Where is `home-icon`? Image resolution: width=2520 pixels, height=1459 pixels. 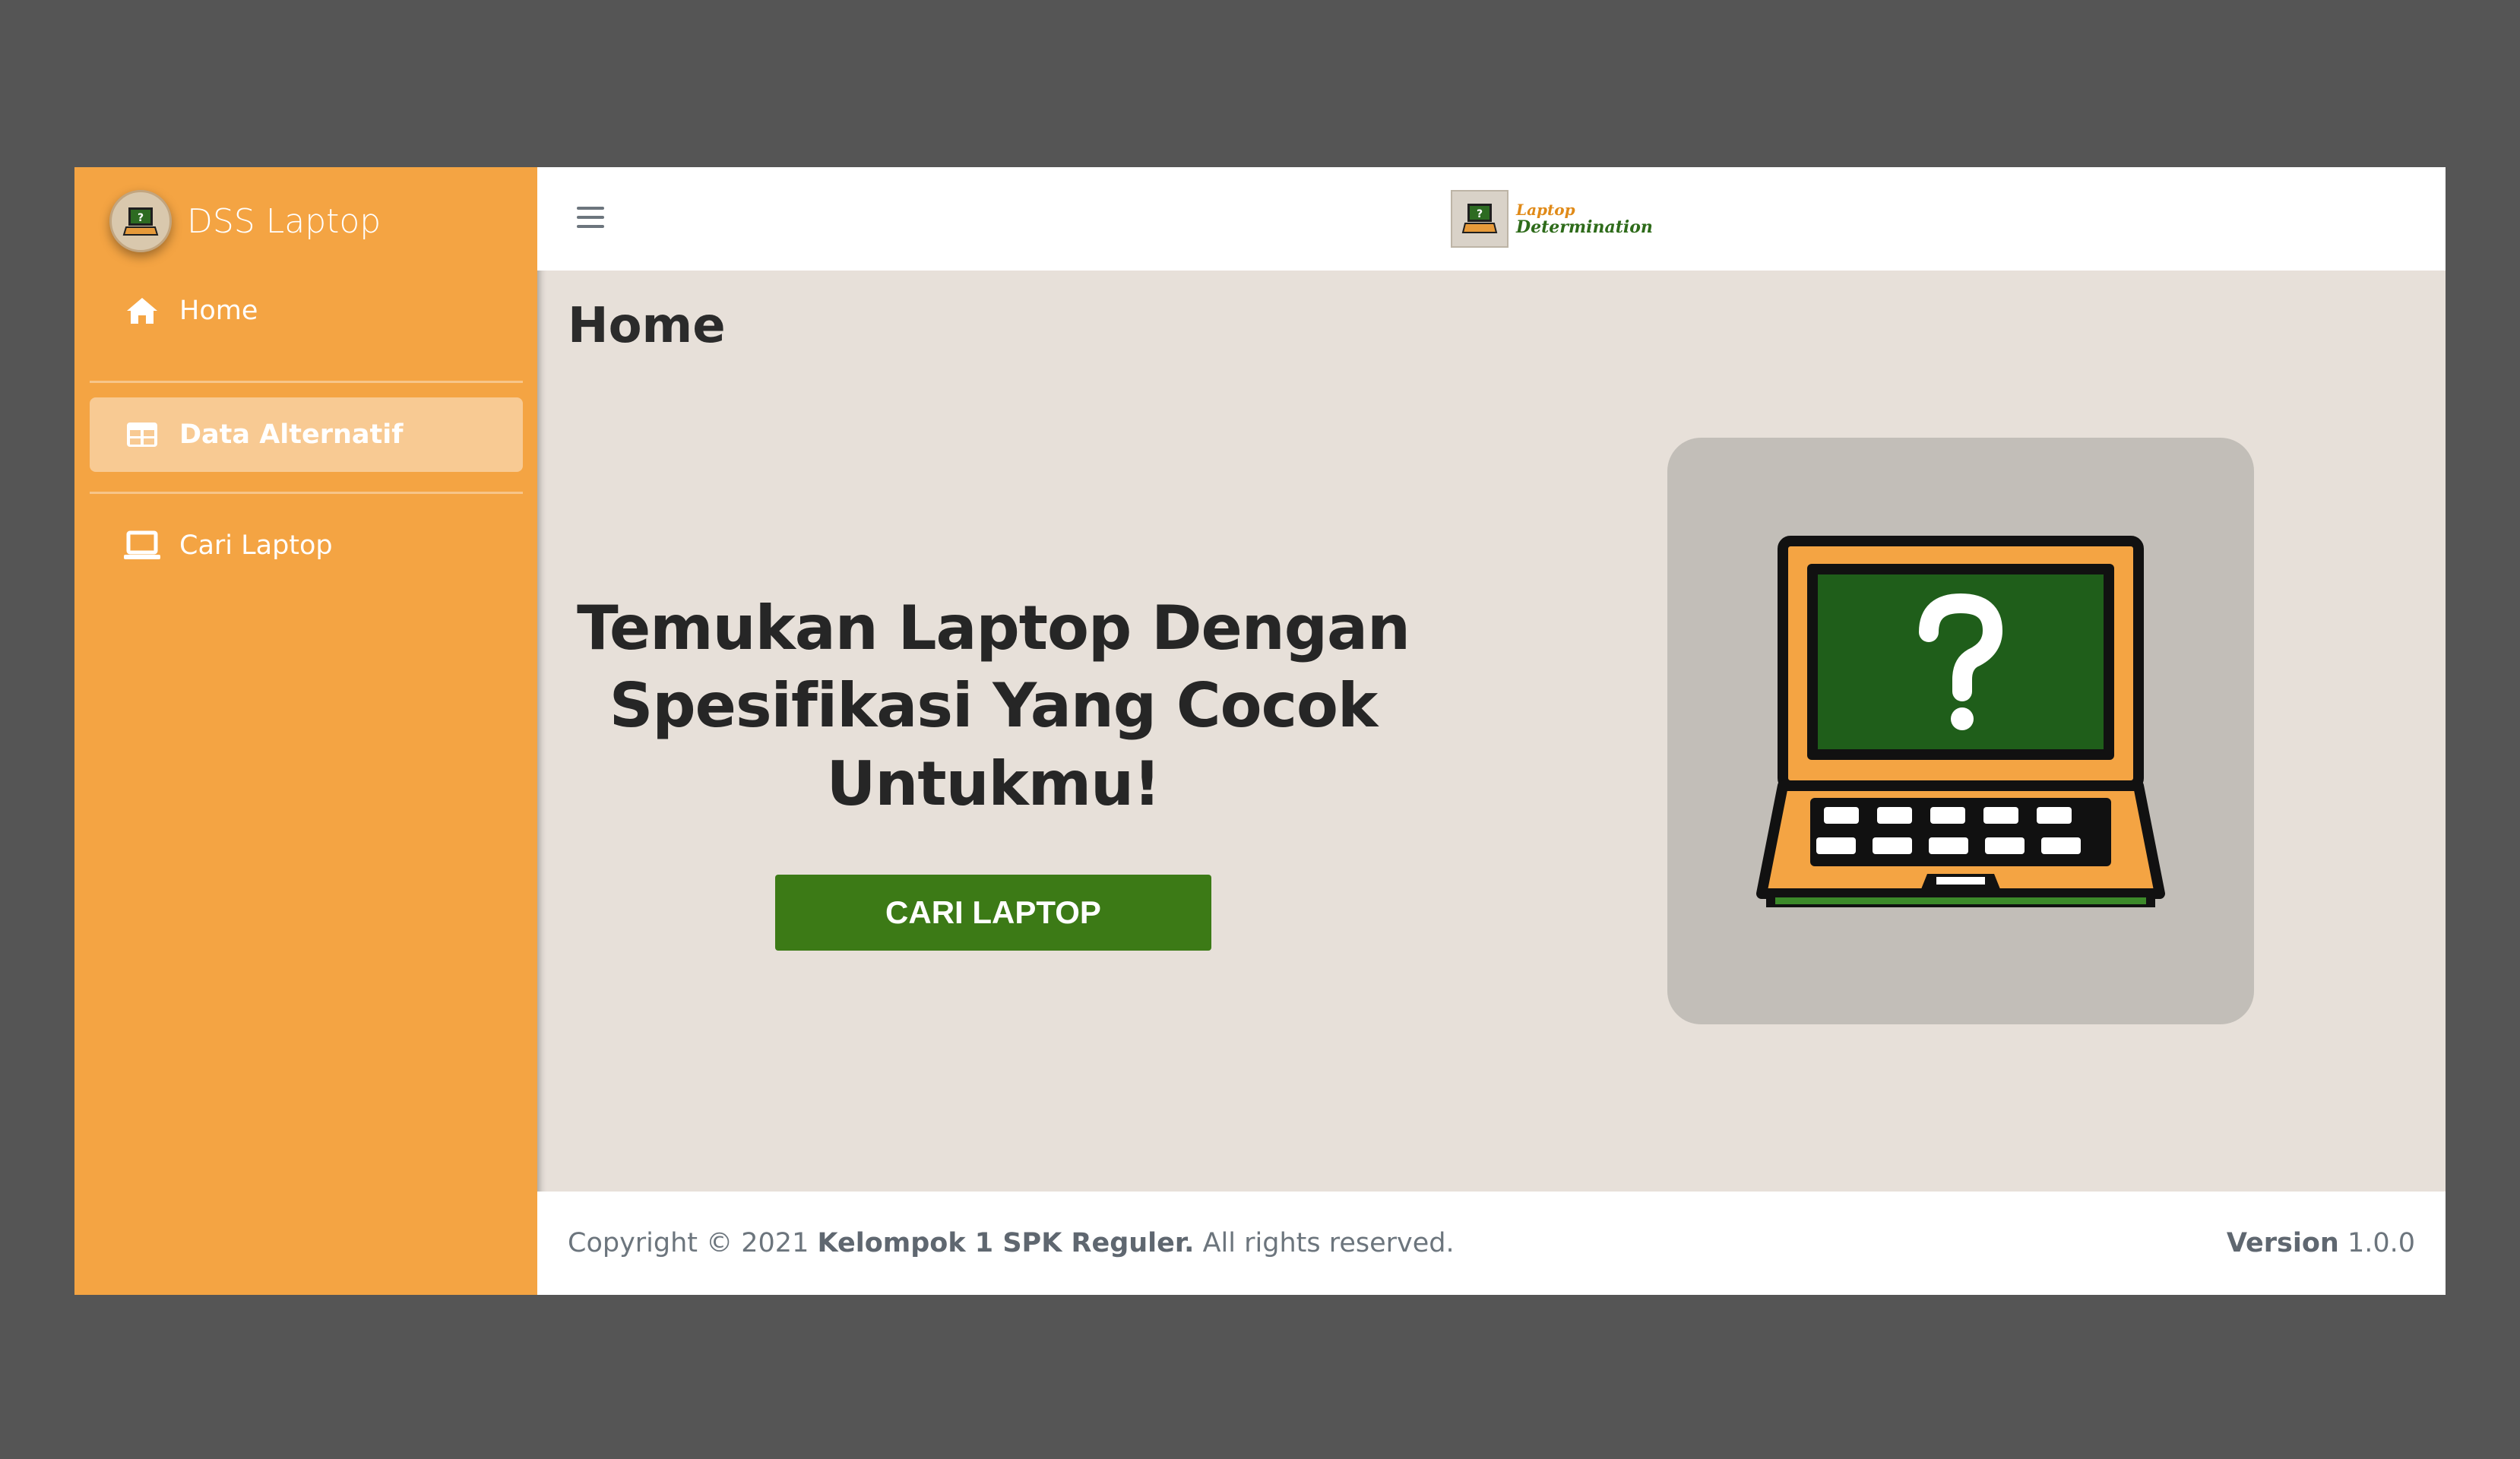 home-icon is located at coordinates (142, 311).